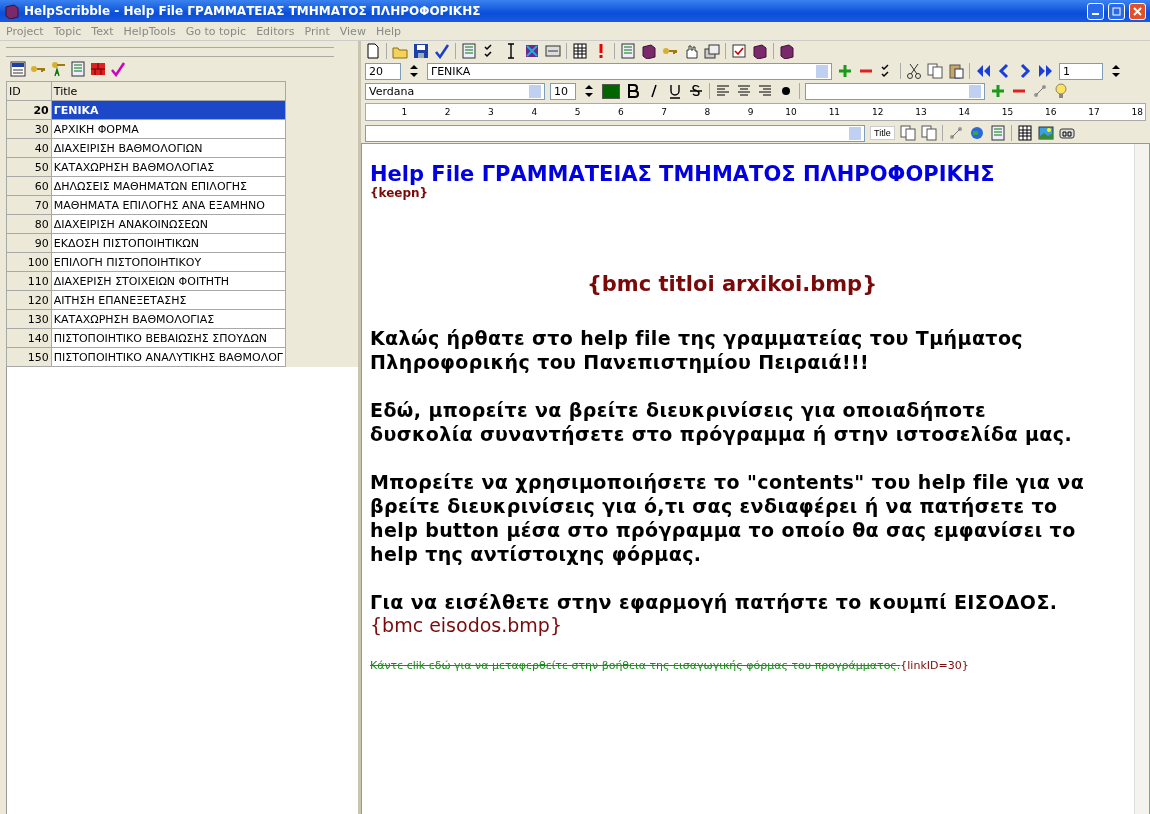 The height and width of the screenshot is (814, 1150). I want to click on picture-icon, so click(1045, 133).